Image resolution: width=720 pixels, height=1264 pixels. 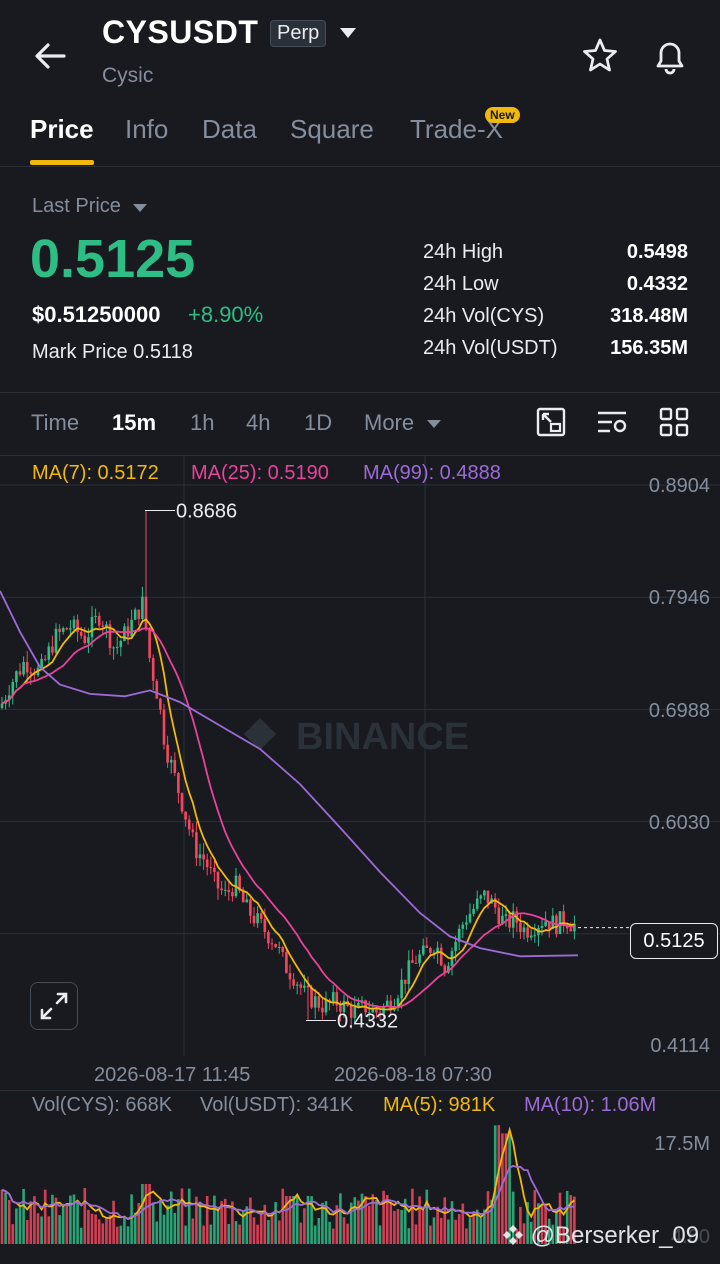 What do you see at coordinates (649, 316) in the screenshot?
I see `stat-value-vol-cys: 318.48M` at bounding box center [649, 316].